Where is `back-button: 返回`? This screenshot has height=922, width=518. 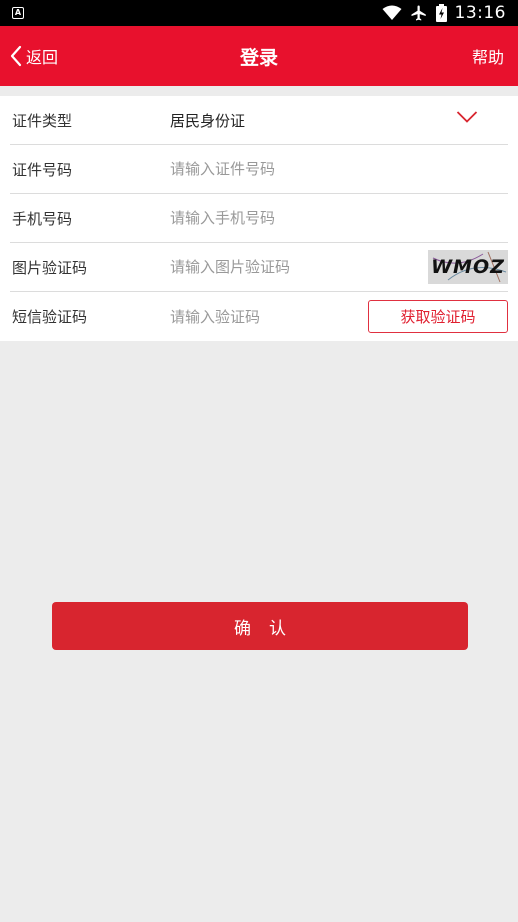 back-button: 返回 is located at coordinates (34, 56).